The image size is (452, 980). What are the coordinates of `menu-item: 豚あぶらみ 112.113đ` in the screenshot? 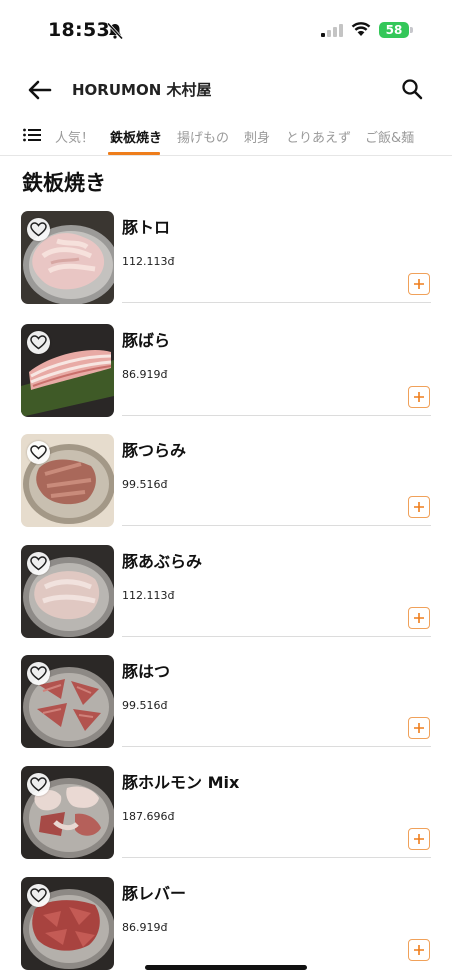 It's located at (226, 600).